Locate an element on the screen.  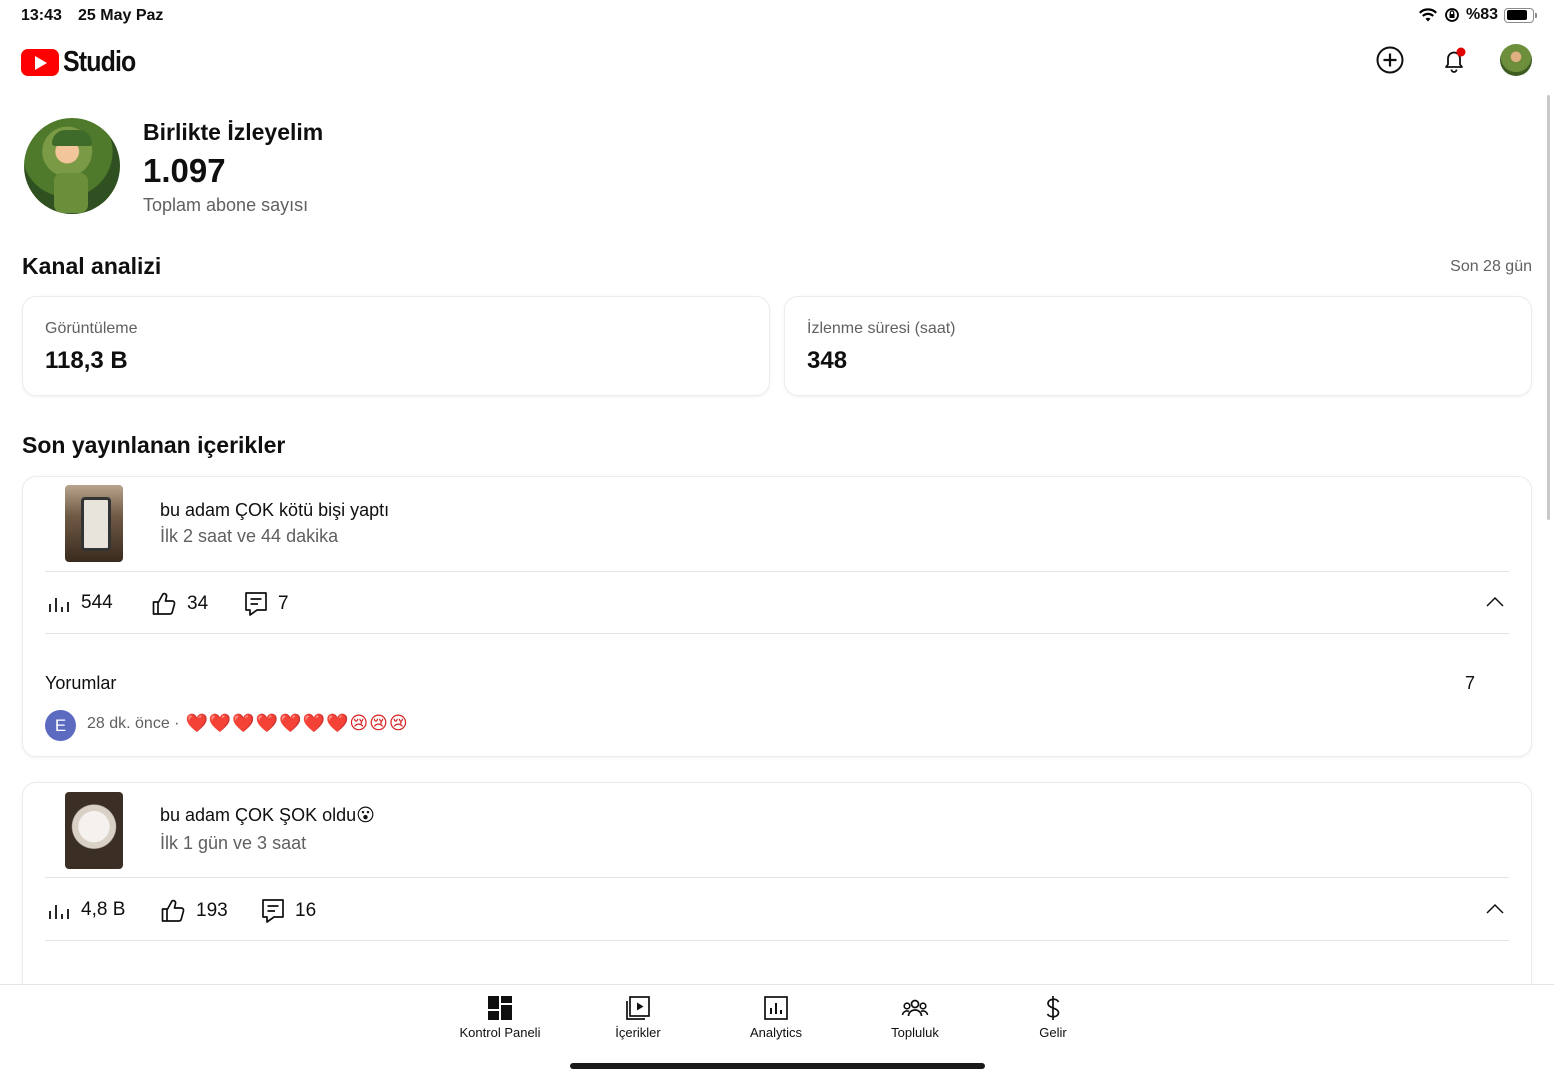
comment-time: 28 dk. önce · is located at coordinates (133, 723).